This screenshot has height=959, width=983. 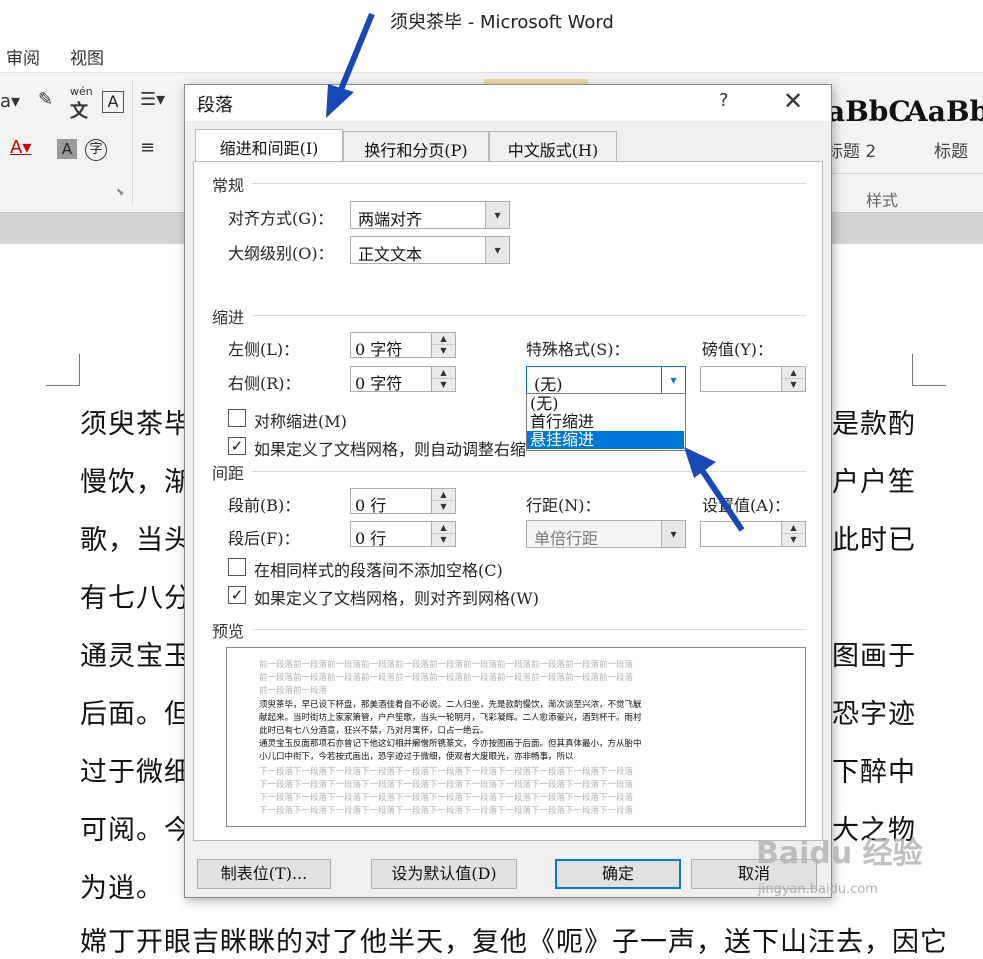 What do you see at coordinates (839, 853) in the screenshot?
I see `baidu-watermark: Baidu 经验` at bounding box center [839, 853].